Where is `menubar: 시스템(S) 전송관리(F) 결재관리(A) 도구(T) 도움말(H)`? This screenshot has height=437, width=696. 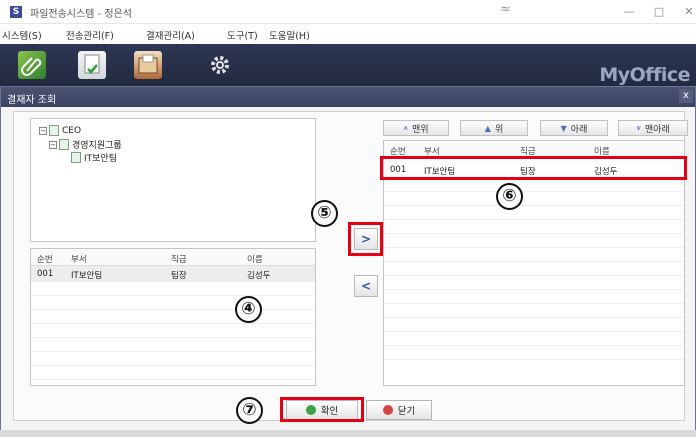
menubar: 시스템(S) 전송관리(F) 결재관리(A) 도구(T) 도움말(H) is located at coordinates (348, 34).